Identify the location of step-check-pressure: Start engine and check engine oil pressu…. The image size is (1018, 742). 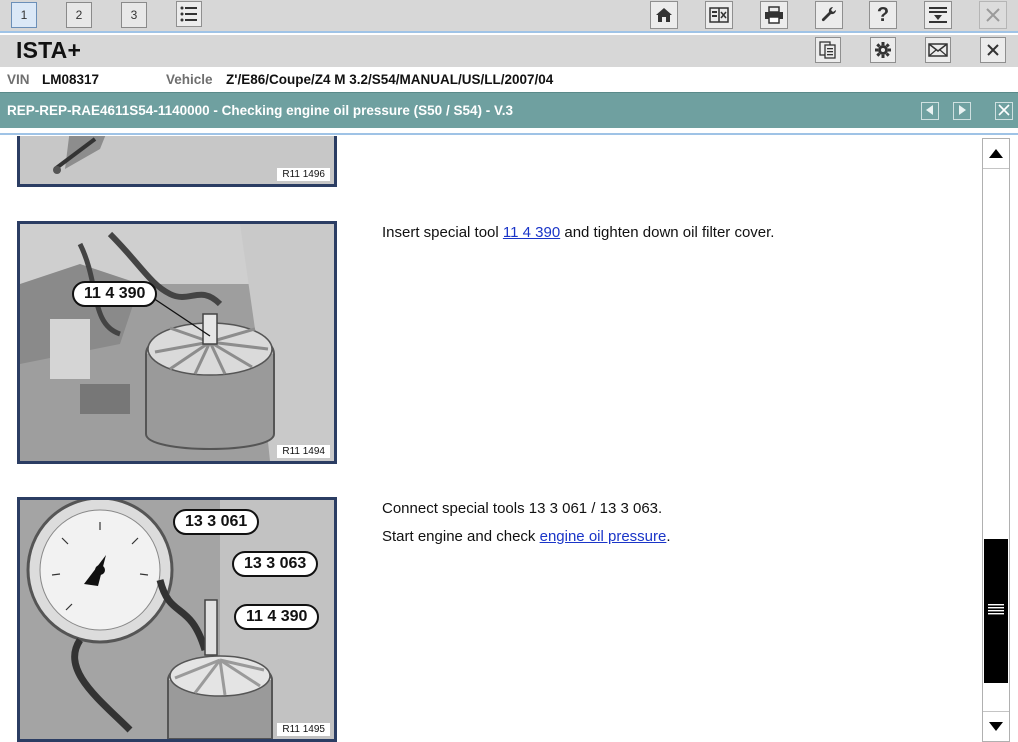
(526, 536).